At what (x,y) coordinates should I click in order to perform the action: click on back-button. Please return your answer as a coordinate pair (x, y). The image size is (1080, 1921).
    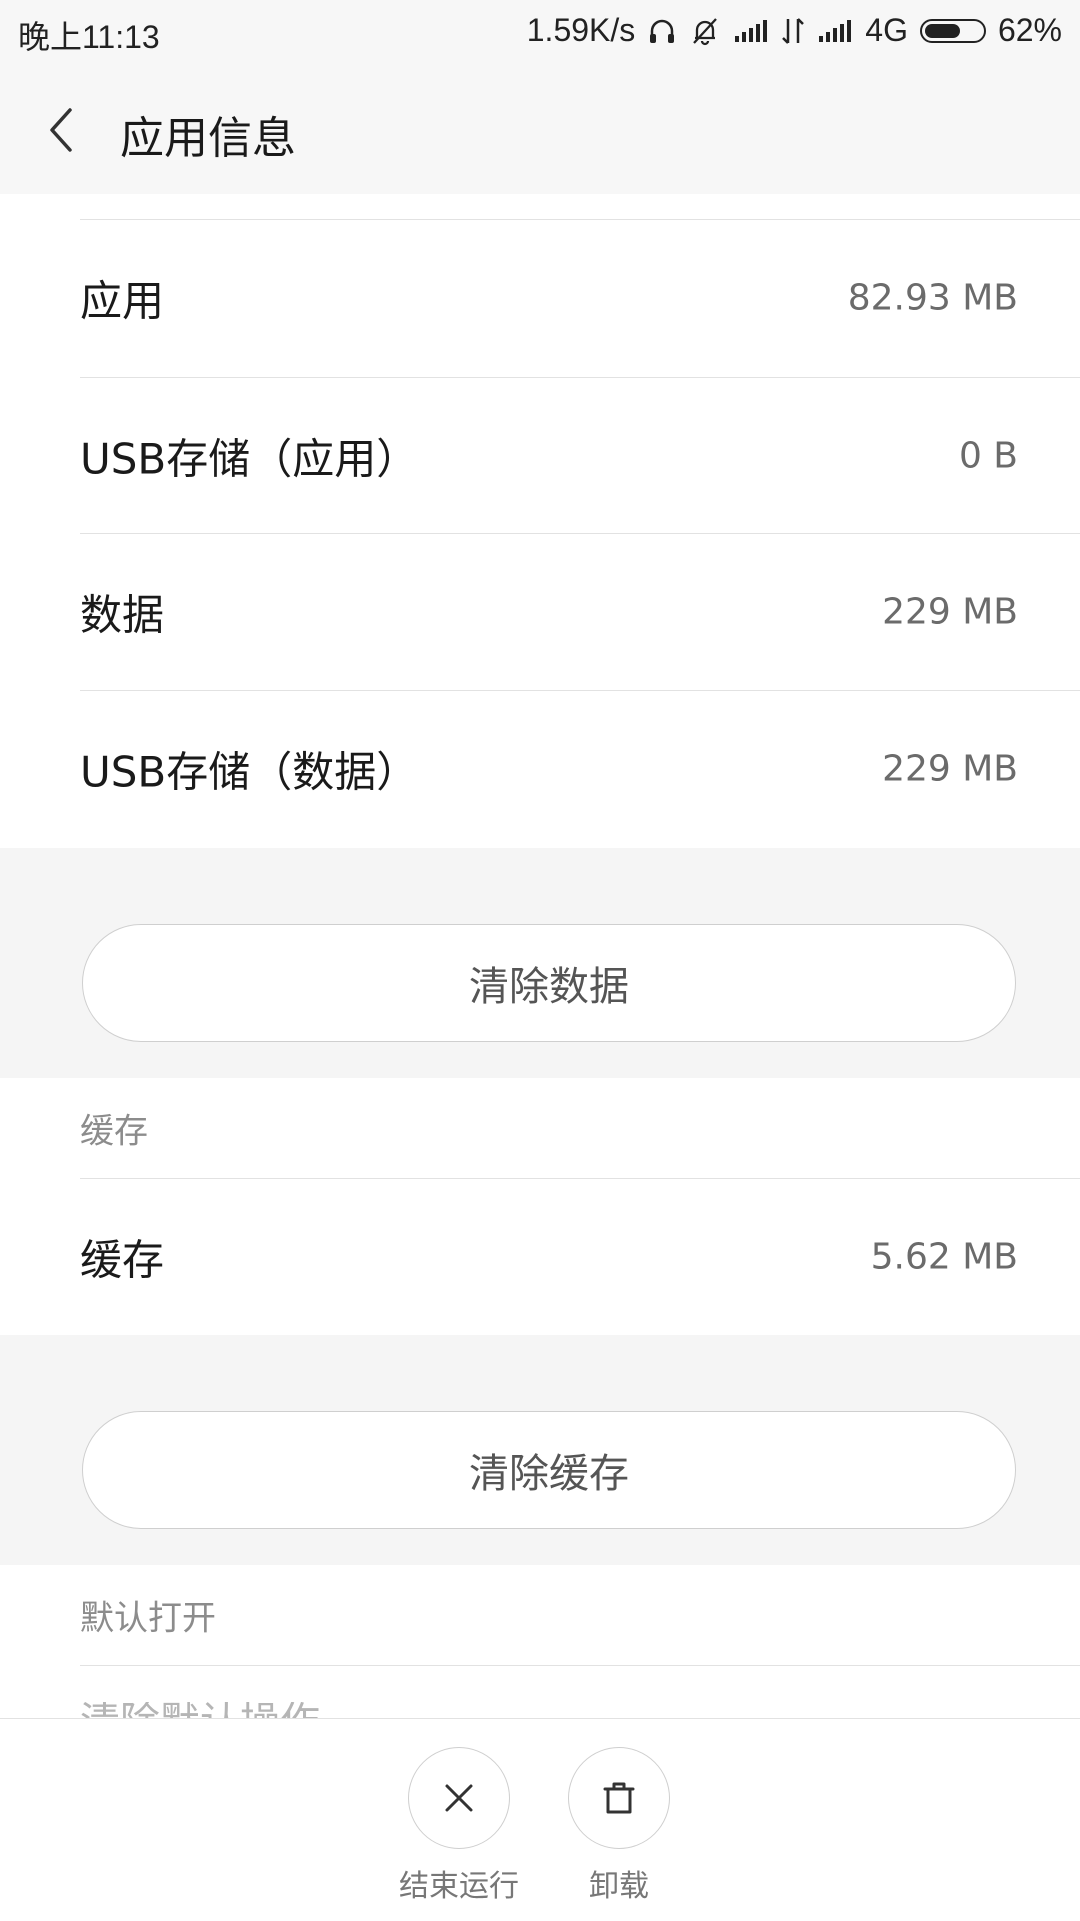
    Looking at the image, I should click on (65, 130).